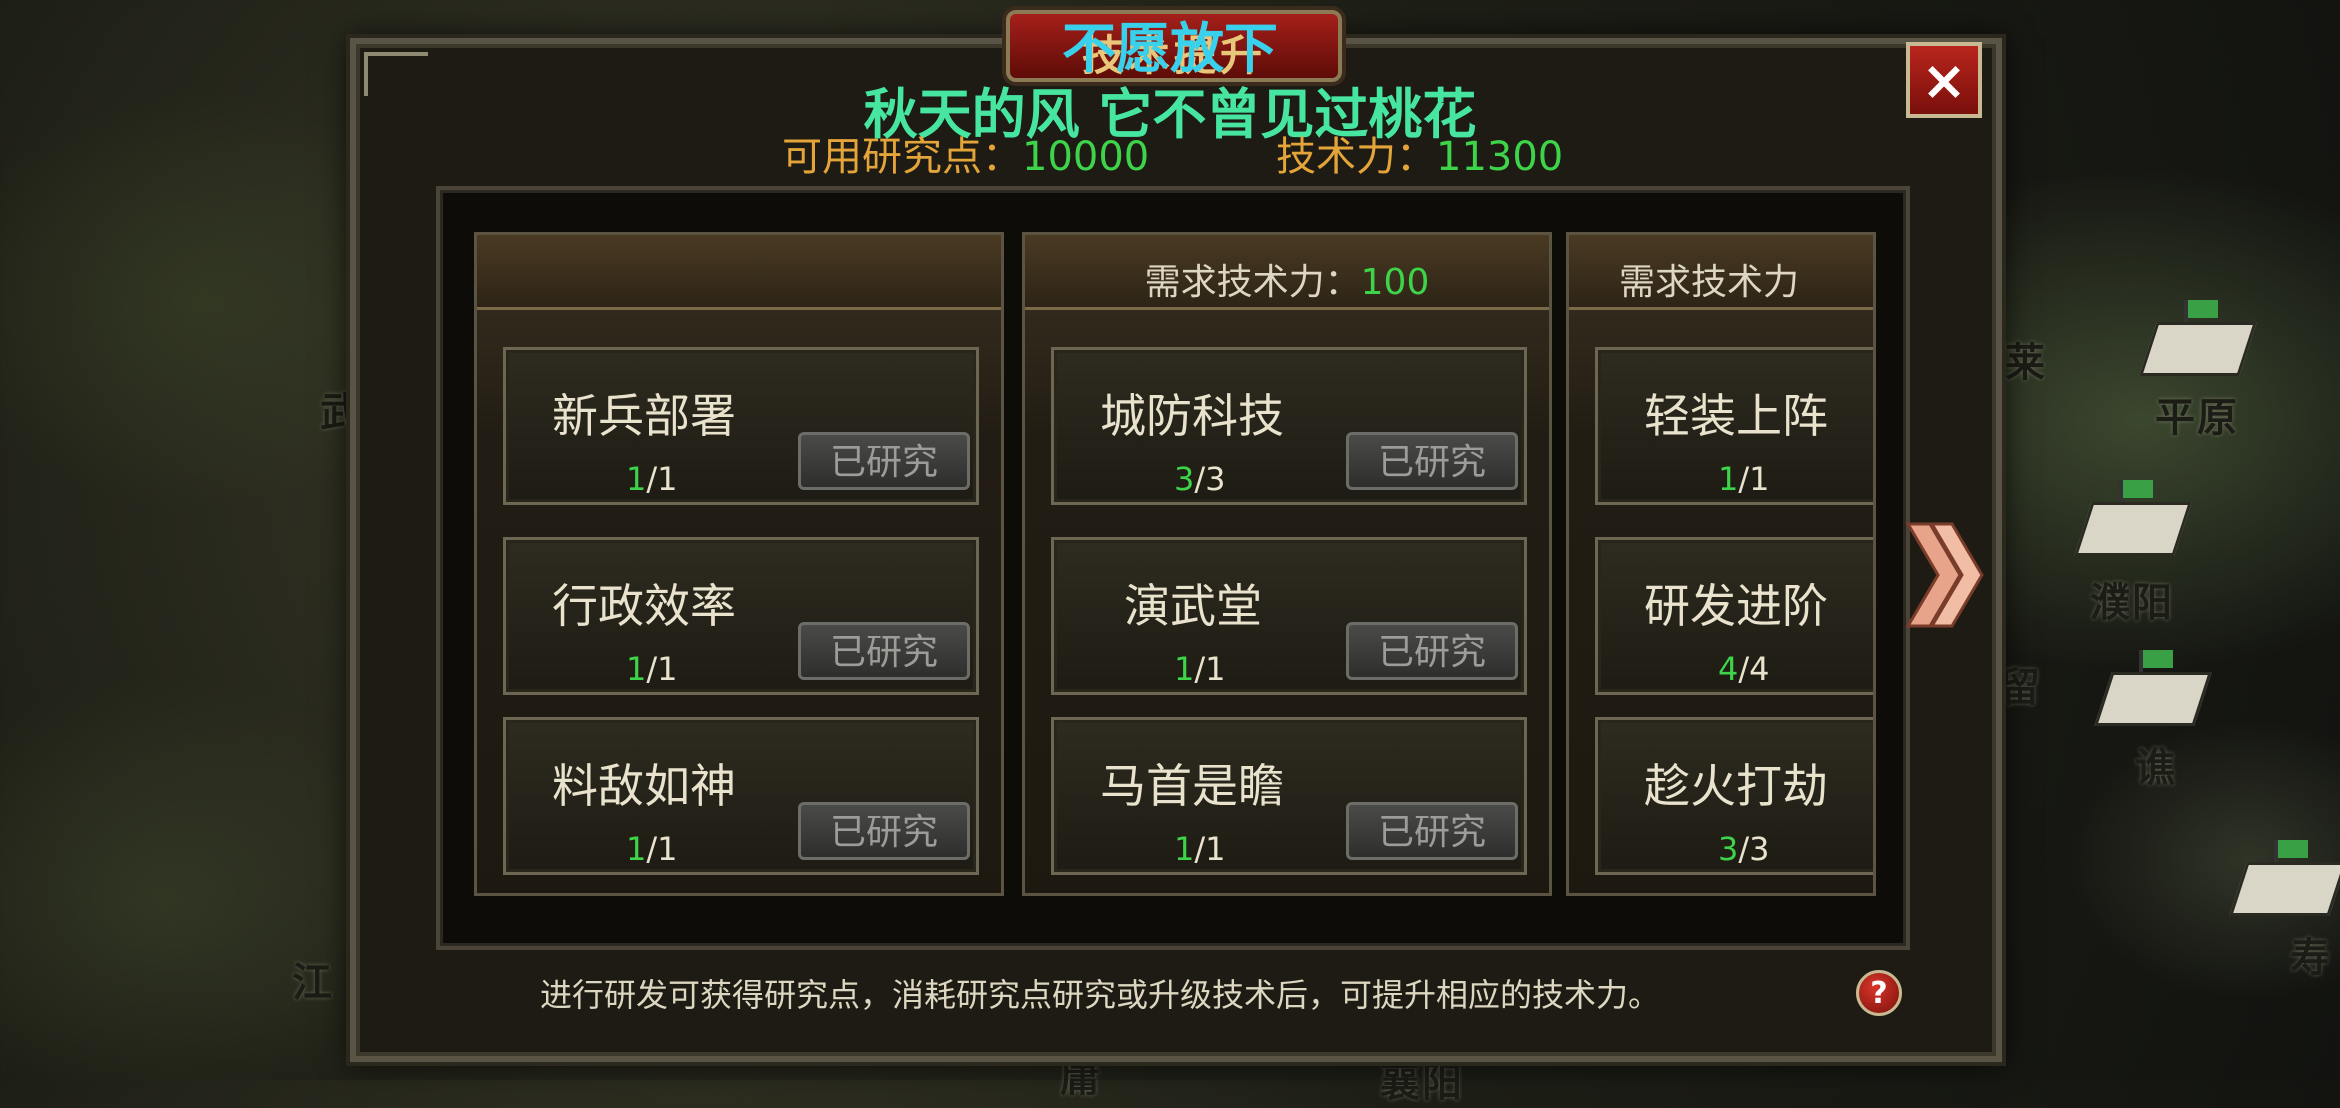 This screenshot has width=2340, height=1108. I want to click on tech-power-stat: 技术力：11300, so click(1419, 153).